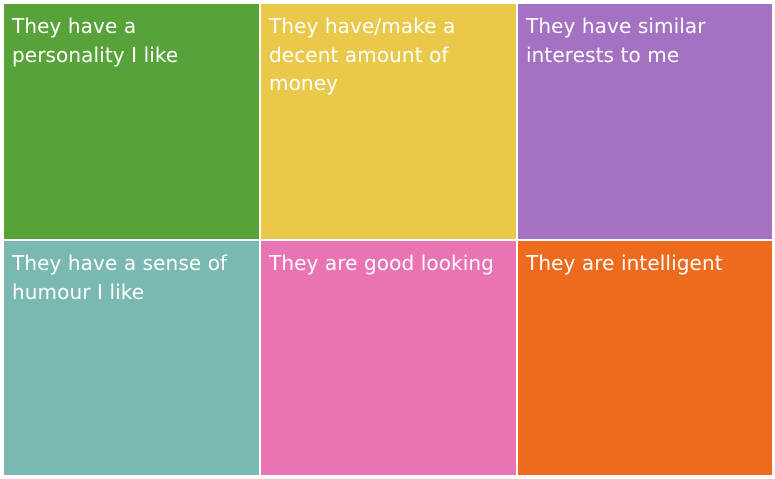 Image resolution: width=775 pixels, height=479 pixels. What do you see at coordinates (95, 40) in the screenshot?
I see `treemap-tile-label: They have a personality I like` at bounding box center [95, 40].